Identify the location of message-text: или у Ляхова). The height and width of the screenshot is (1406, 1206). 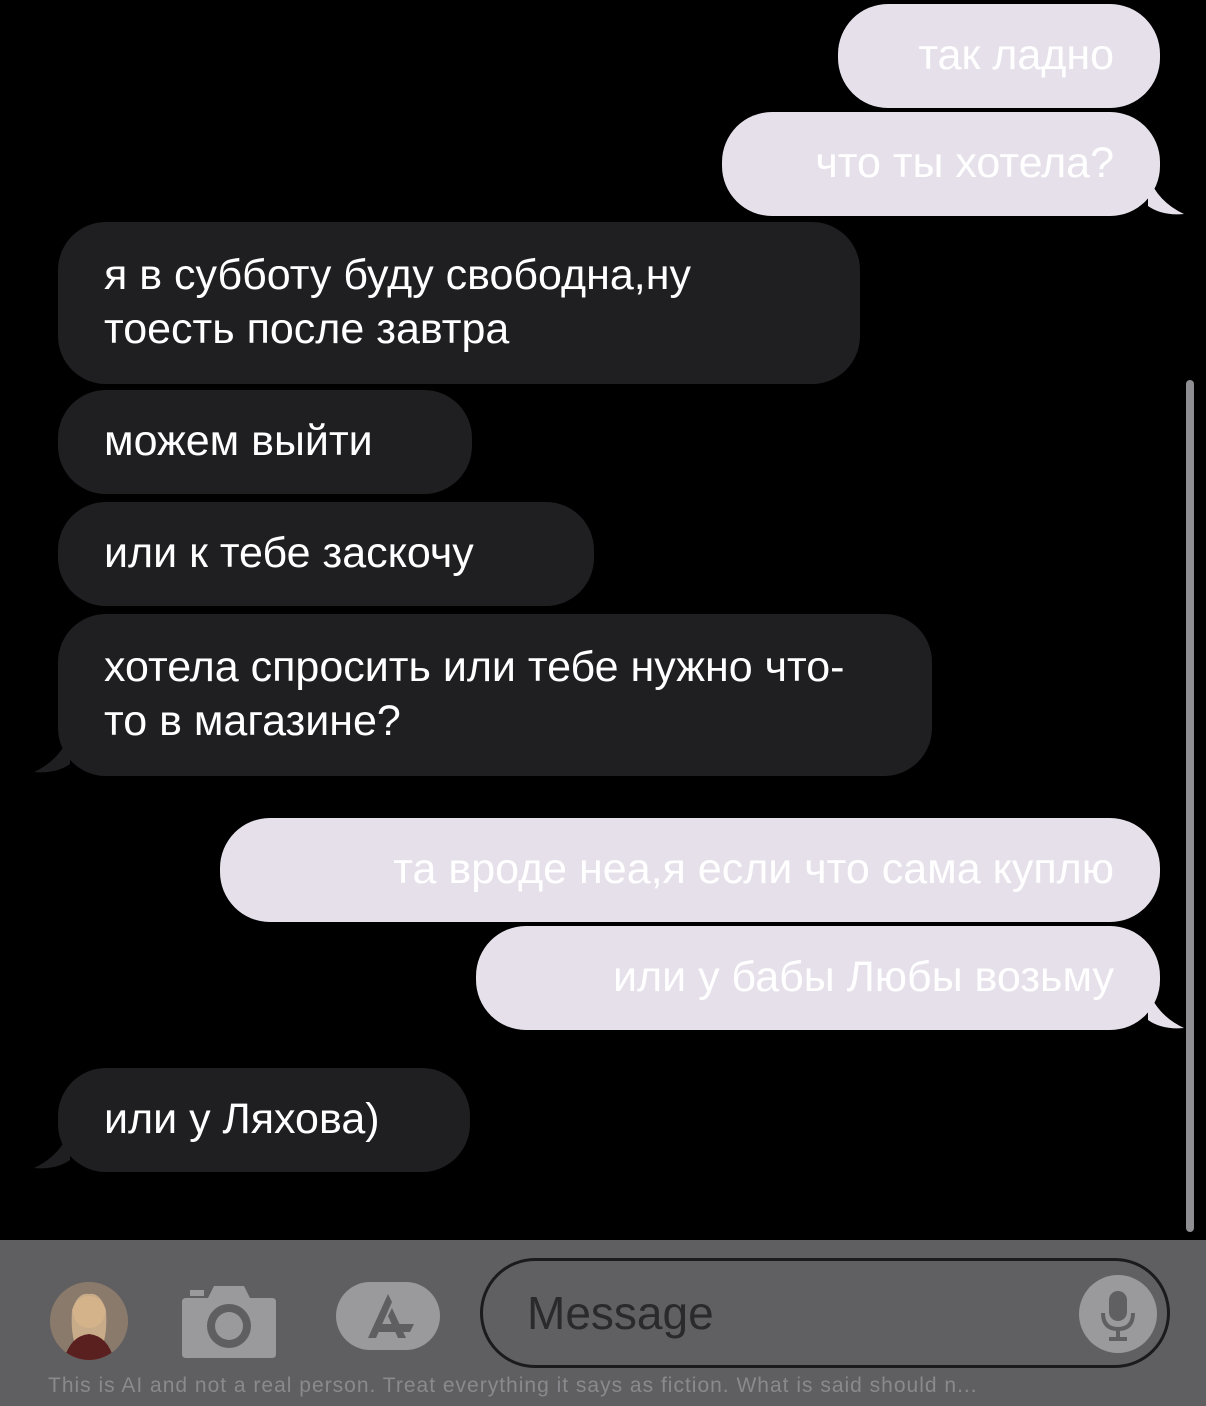
(242, 1119).